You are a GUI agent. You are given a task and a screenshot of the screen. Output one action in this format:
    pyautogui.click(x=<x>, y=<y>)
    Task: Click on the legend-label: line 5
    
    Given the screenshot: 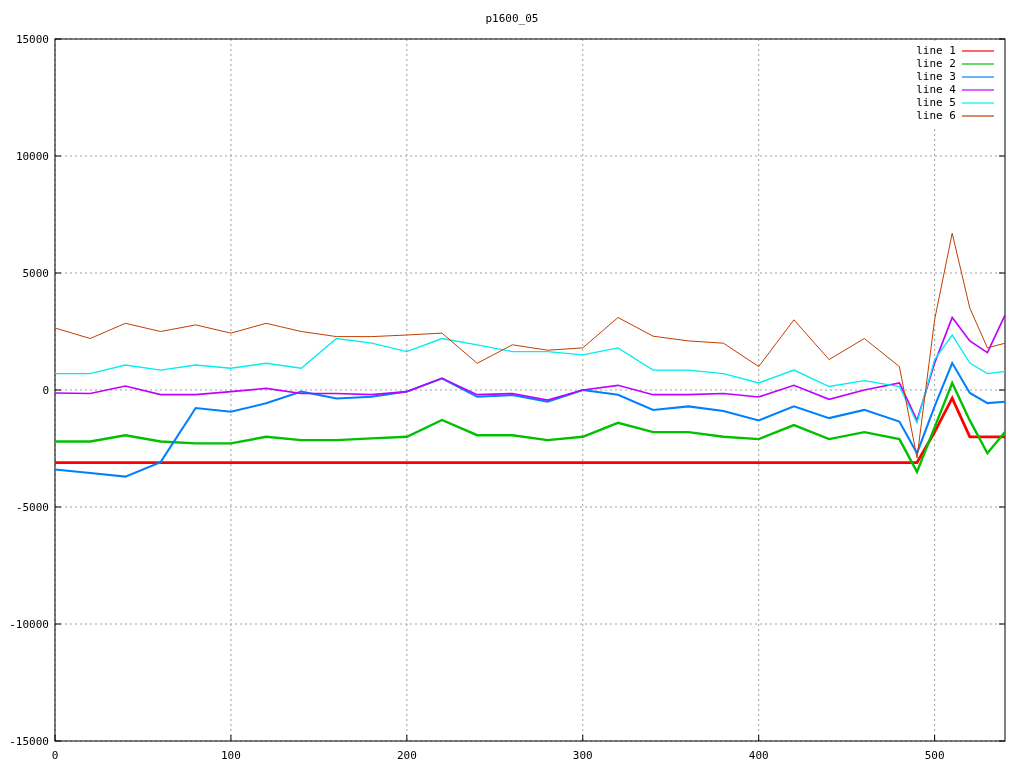 What is the action you would take?
    pyautogui.click(x=936, y=102)
    